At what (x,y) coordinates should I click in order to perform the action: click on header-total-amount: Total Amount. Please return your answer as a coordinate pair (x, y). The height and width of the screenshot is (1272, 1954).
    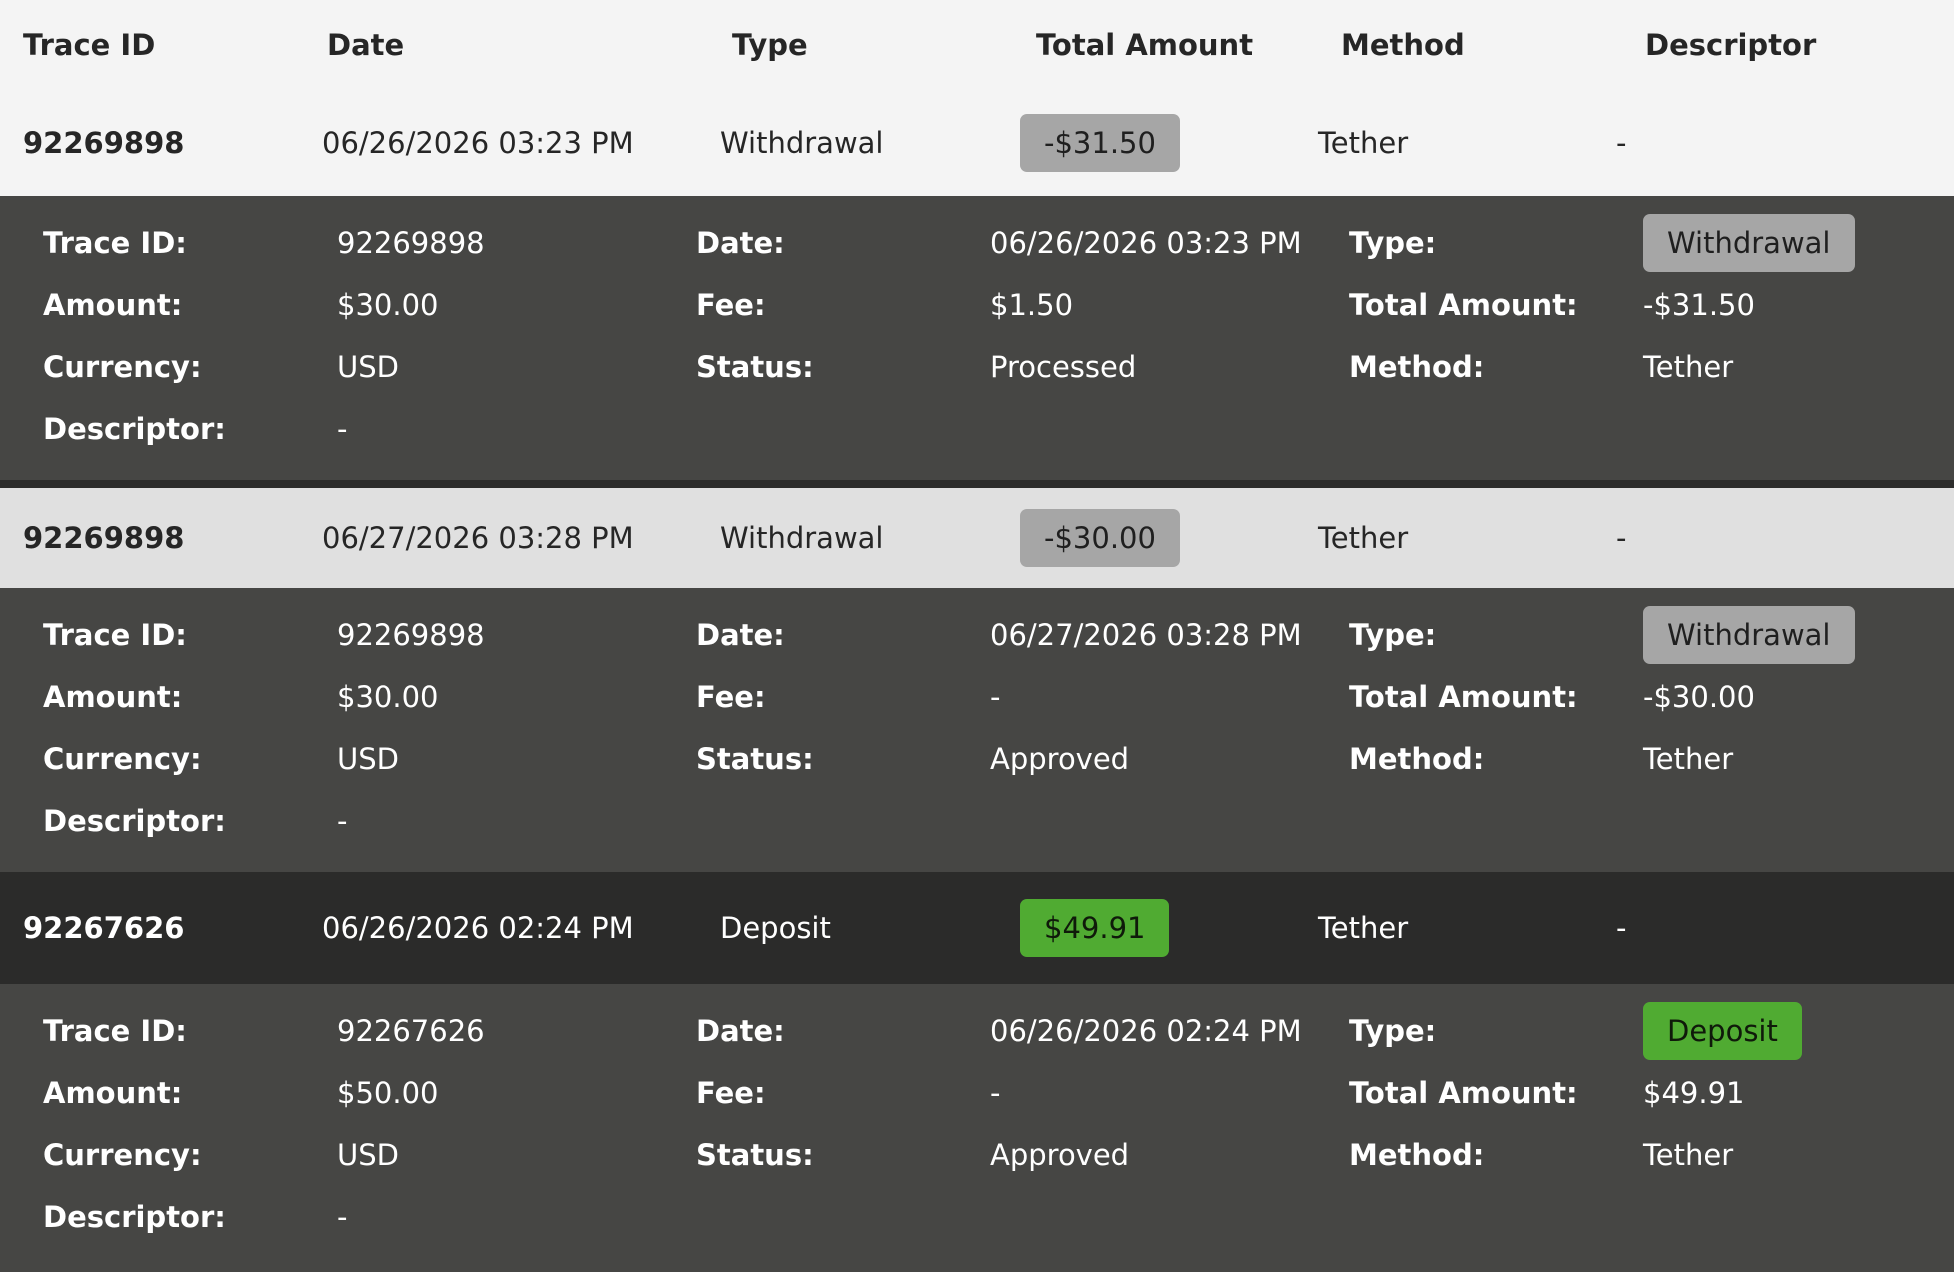
    Looking at the image, I should click on (1144, 45).